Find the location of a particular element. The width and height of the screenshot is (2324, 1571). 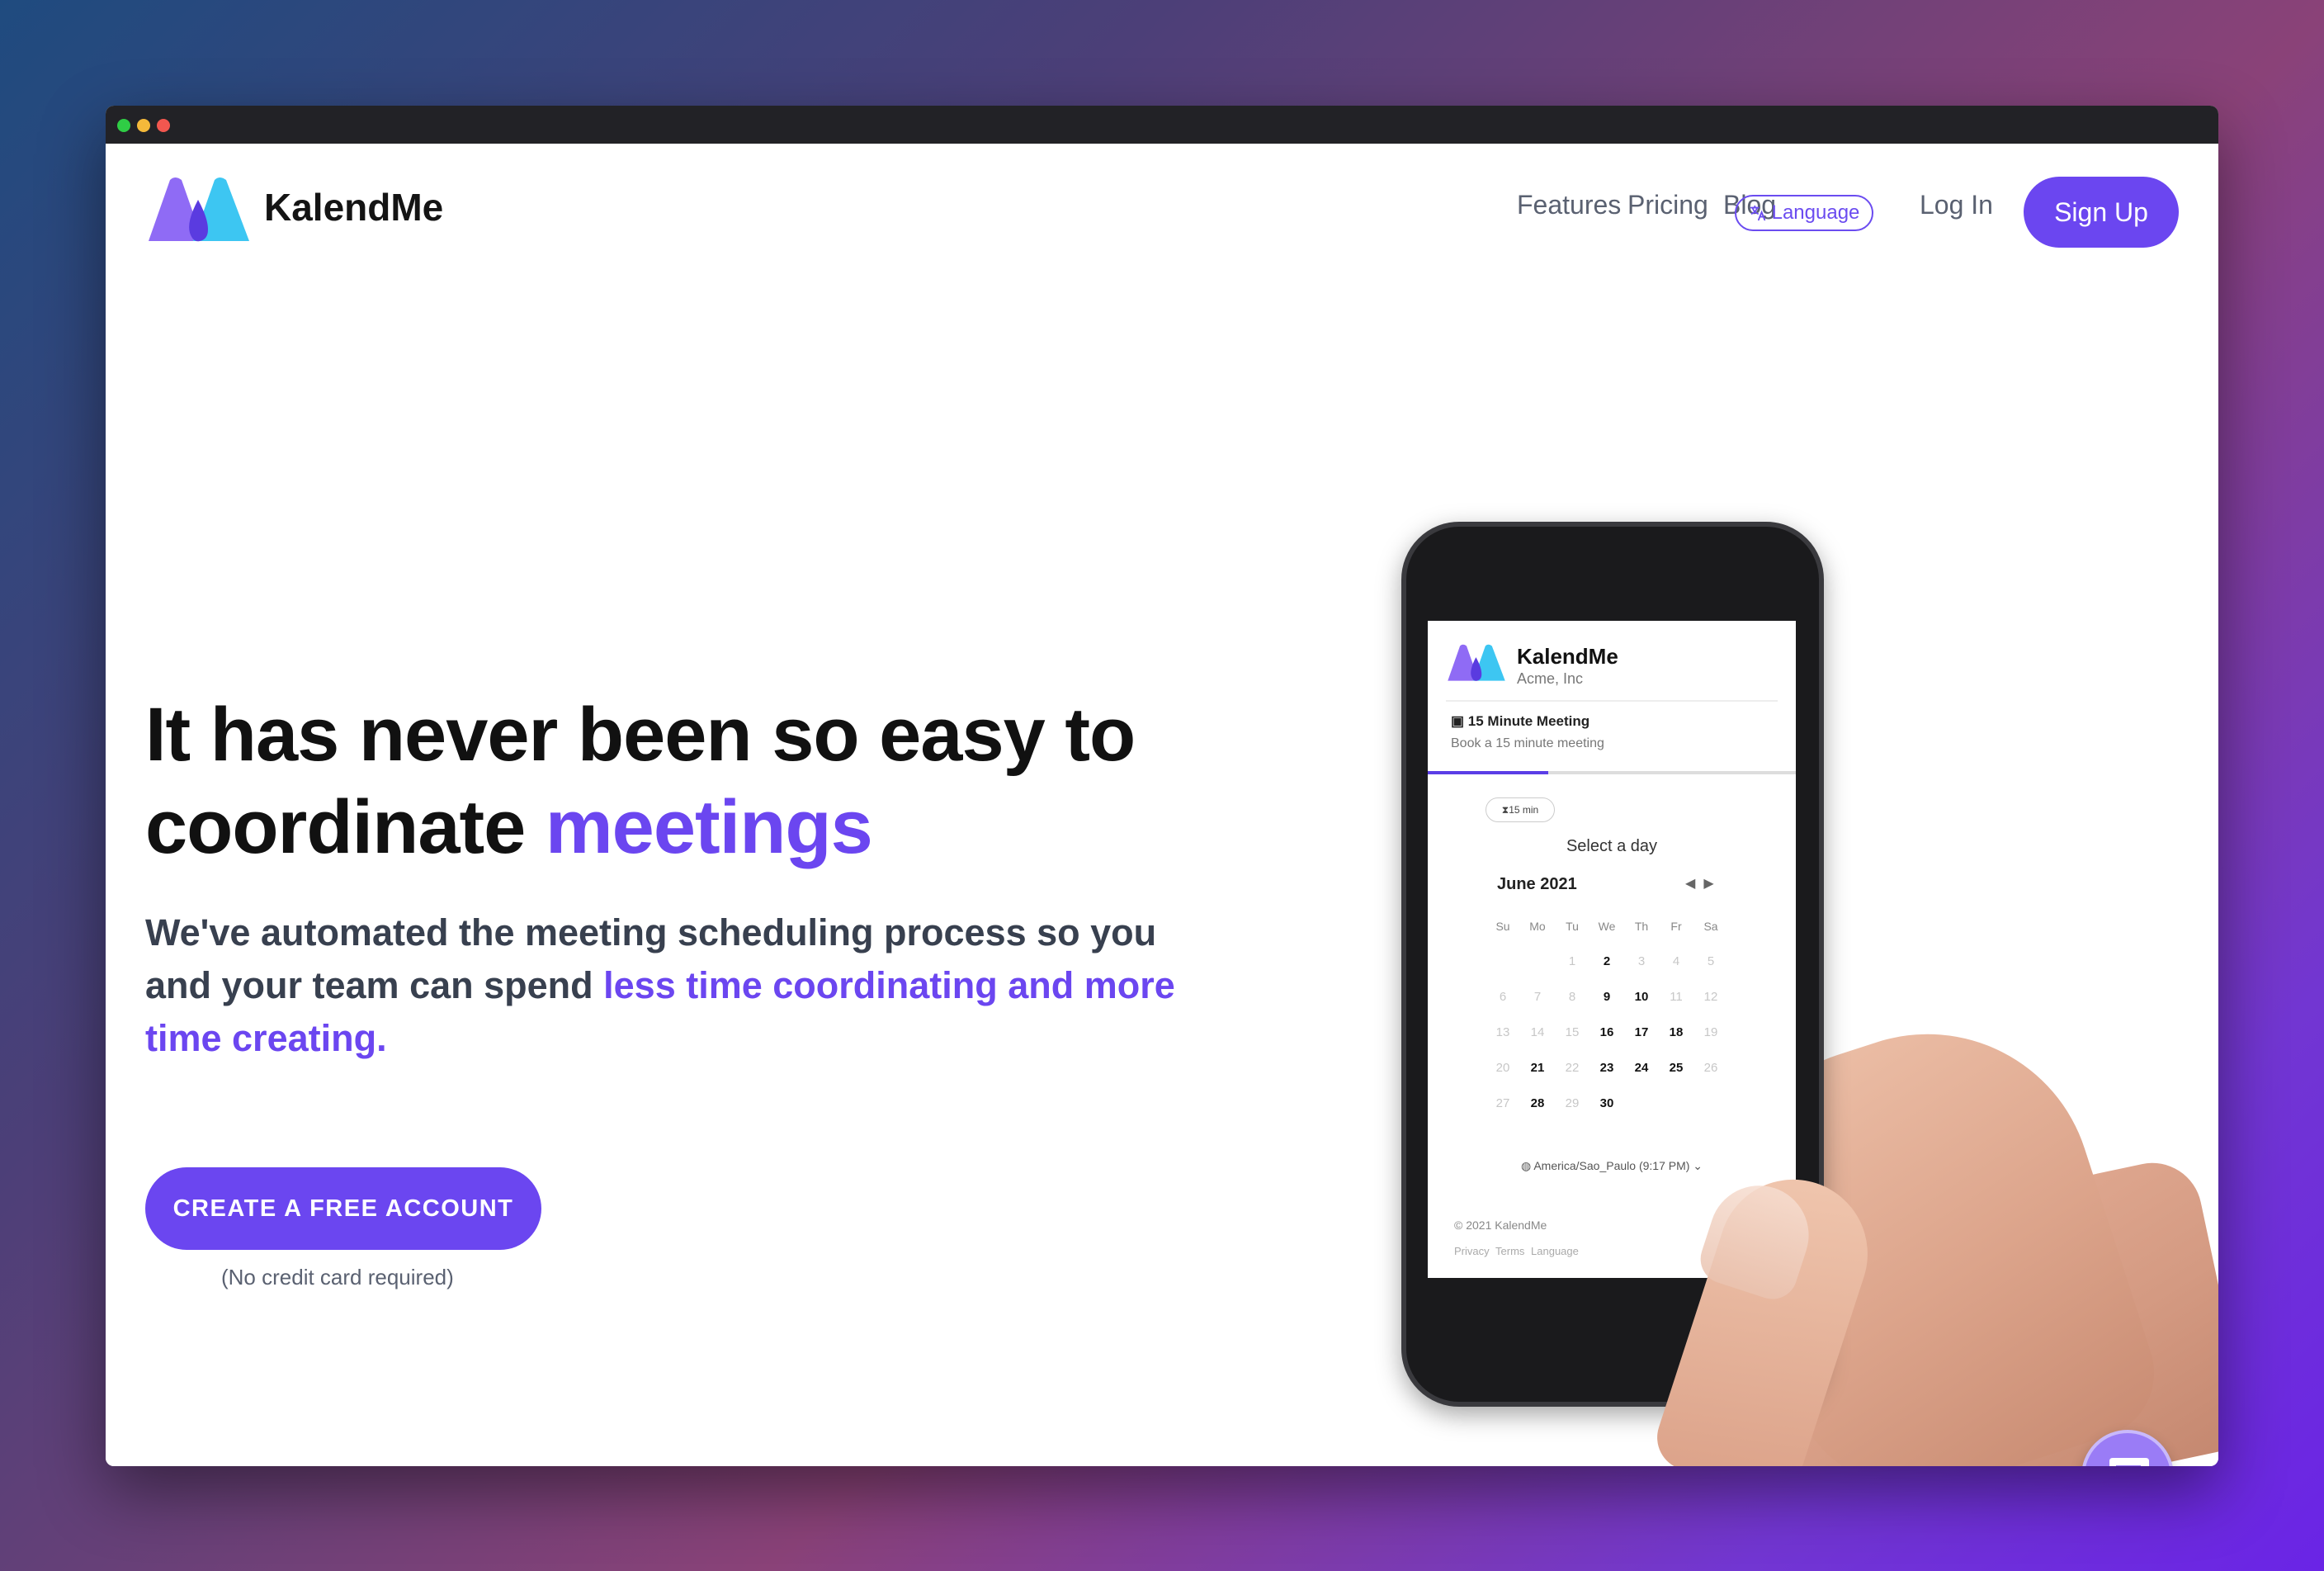

timezone-text: America/Sao_Paulo (9:17 PM) is located at coordinates (1611, 1165).